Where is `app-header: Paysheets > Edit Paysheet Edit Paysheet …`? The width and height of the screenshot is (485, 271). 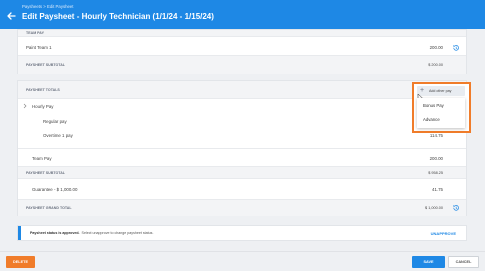
app-header: Paysheets > Edit Paysheet Edit Paysheet … is located at coordinates (242, 14).